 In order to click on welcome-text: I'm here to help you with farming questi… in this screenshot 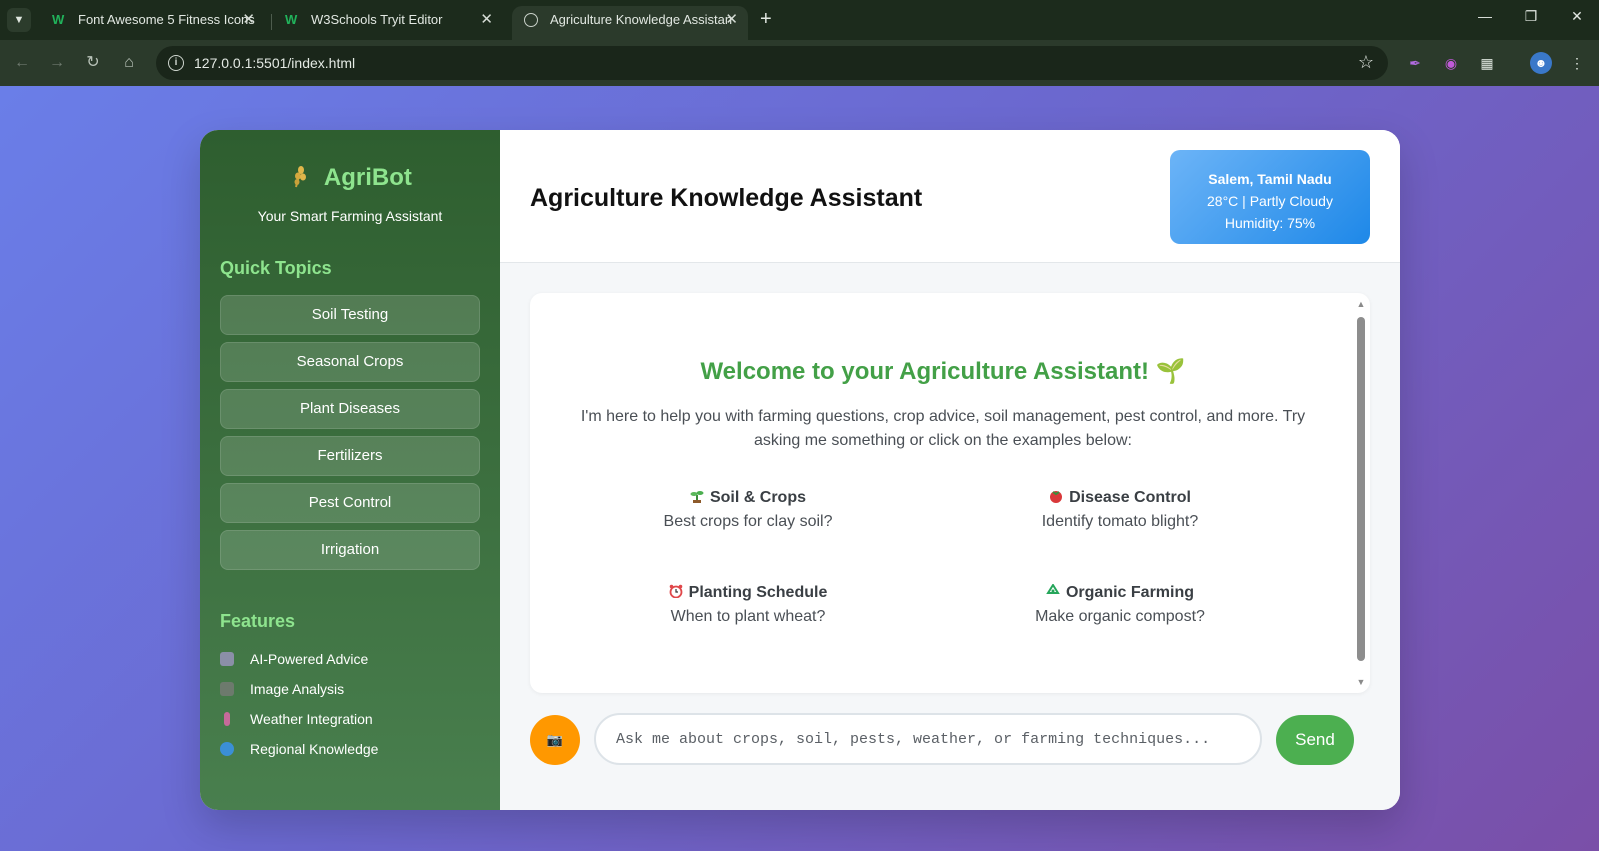, I will do `click(943, 428)`.